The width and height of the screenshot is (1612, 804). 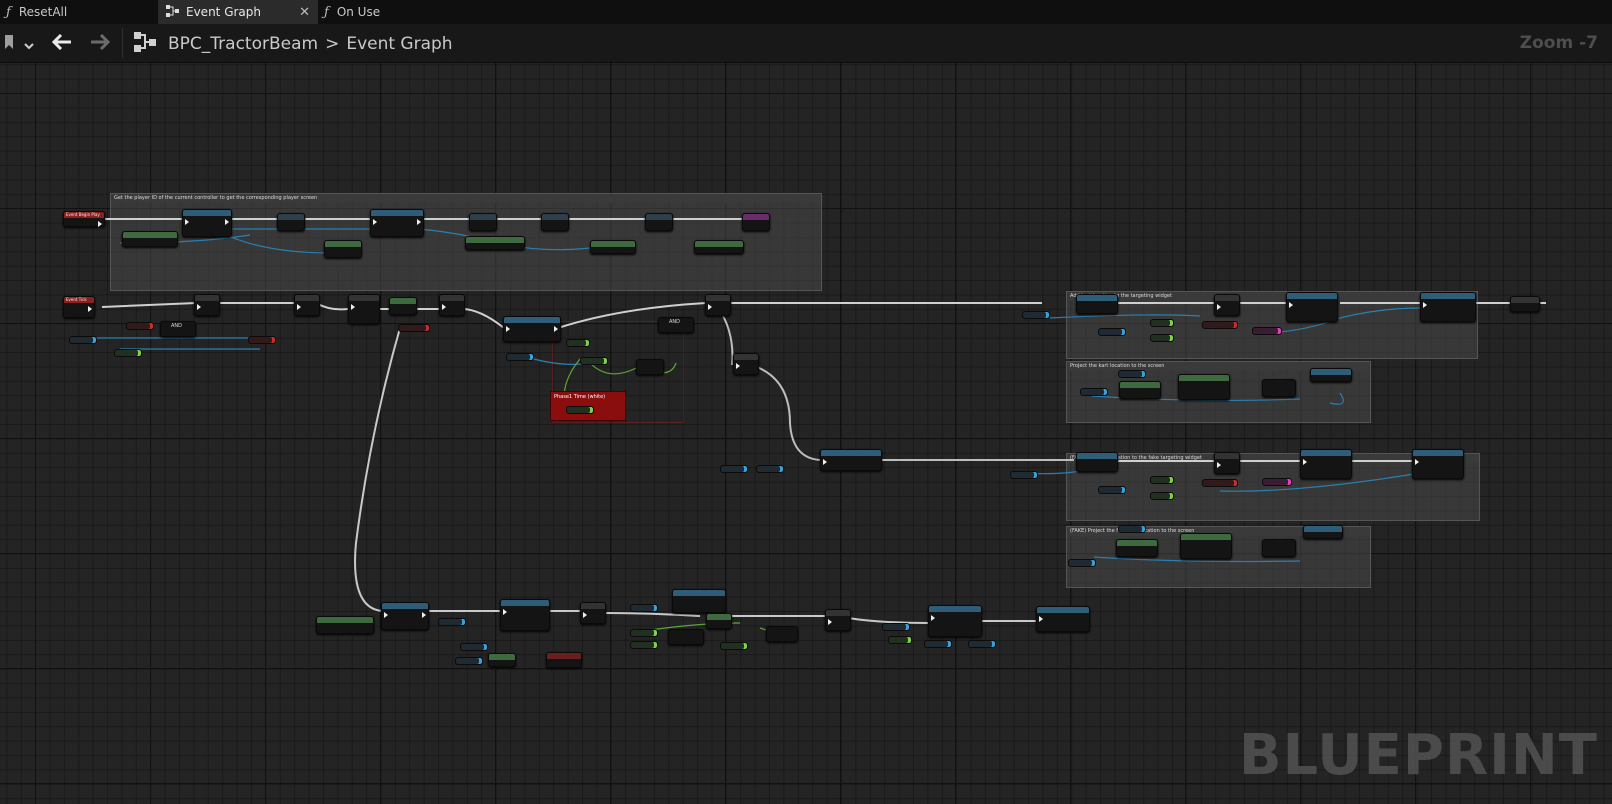 I want to click on sequence-node, so click(x=364, y=309).